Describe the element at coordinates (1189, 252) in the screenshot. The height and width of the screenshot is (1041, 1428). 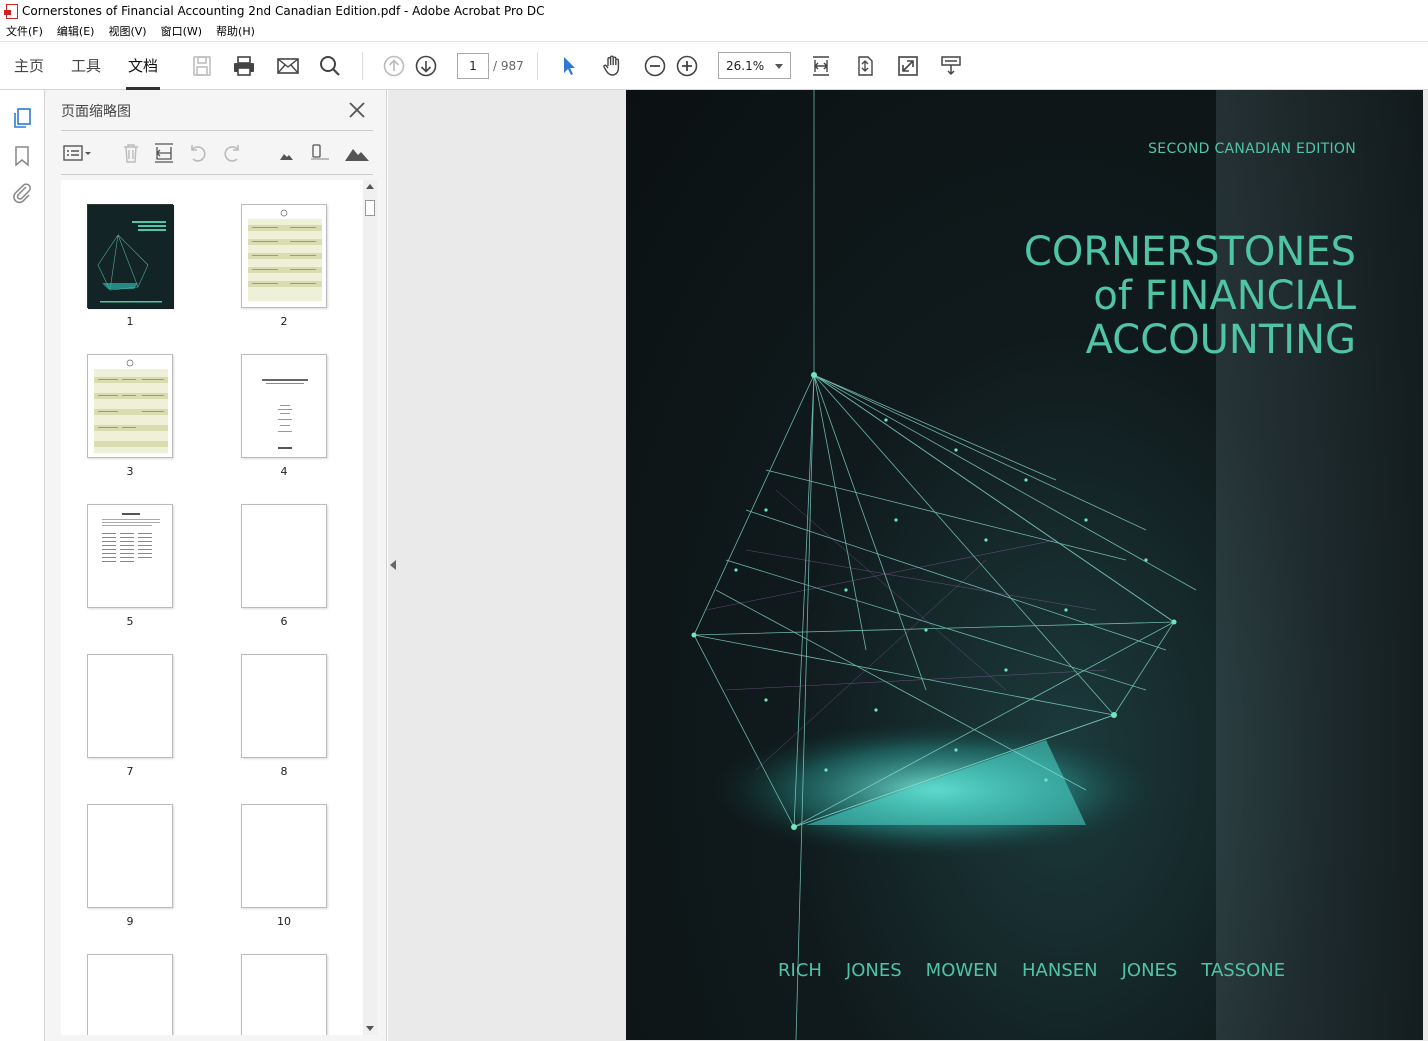
I see `cover-title-line-1: CORNERSTONES` at that location.